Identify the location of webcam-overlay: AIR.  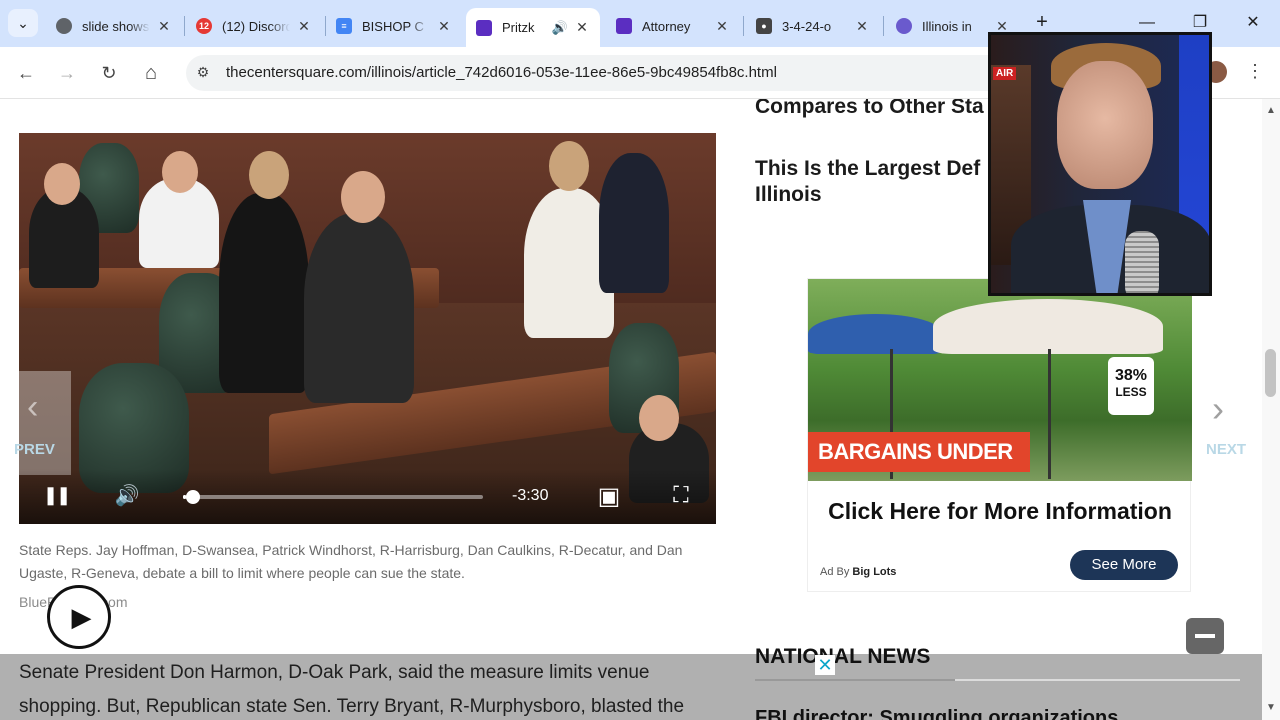
(1100, 164).